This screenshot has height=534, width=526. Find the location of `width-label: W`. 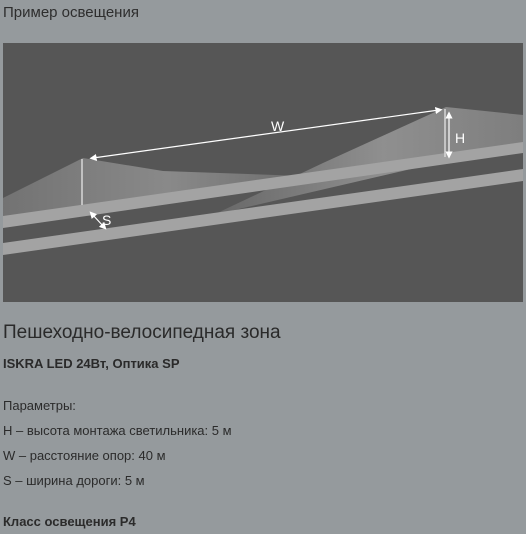

width-label: W is located at coordinates (278, 126).